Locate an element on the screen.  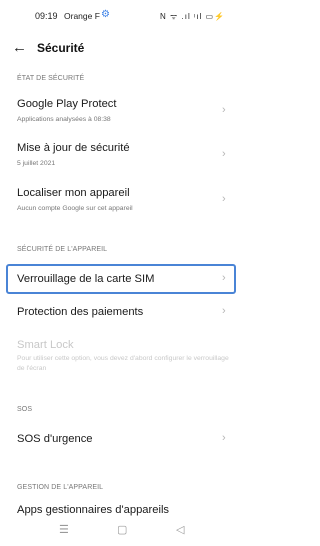
back-icon: ◁ is located at coordinates (180, 529).